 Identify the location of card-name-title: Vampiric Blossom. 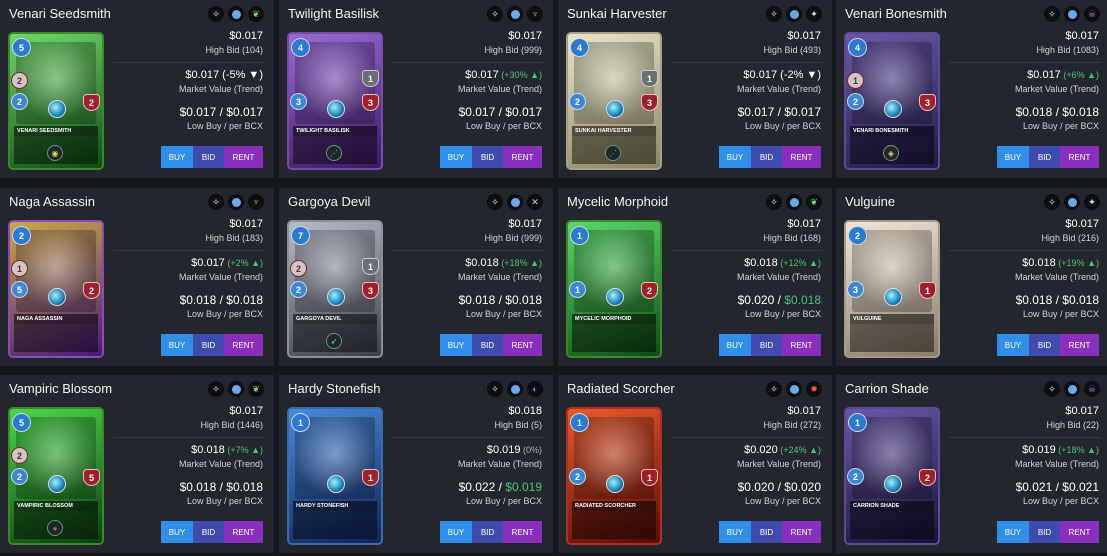
(60, 388).